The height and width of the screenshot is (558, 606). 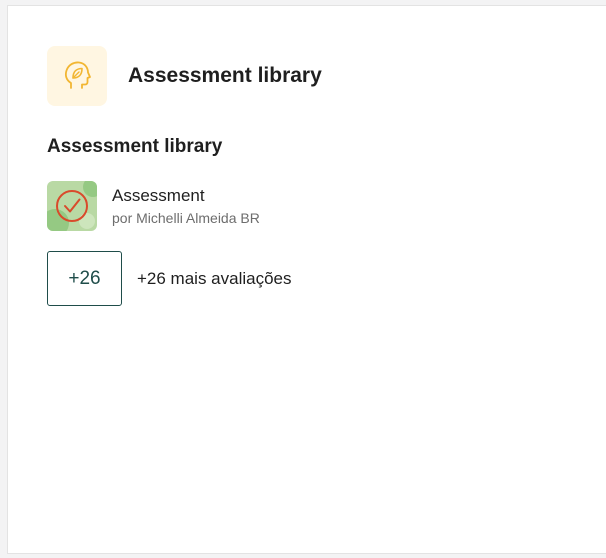 What do you see at coordinates (186, 218) in the screenshot?
I see `item-author: por Michelli Almeida BR` at bounding box center [186, 218].